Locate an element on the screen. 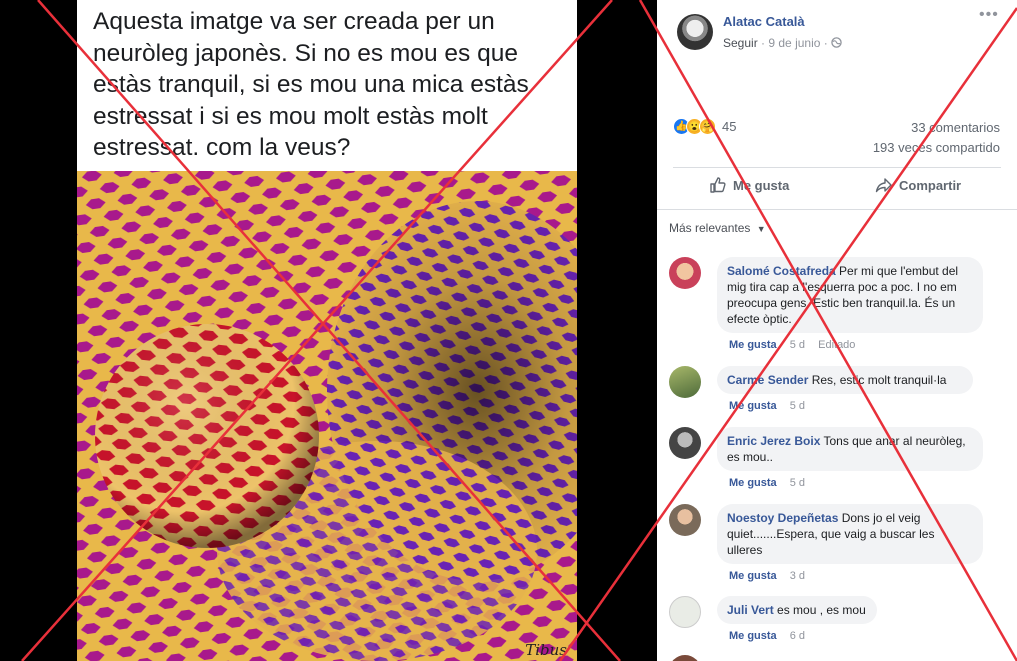 The height and width of the screenshot is (661, 1017). reactions-summary: 👍 😮 🤗 45 is located at coordinates (704, 126).